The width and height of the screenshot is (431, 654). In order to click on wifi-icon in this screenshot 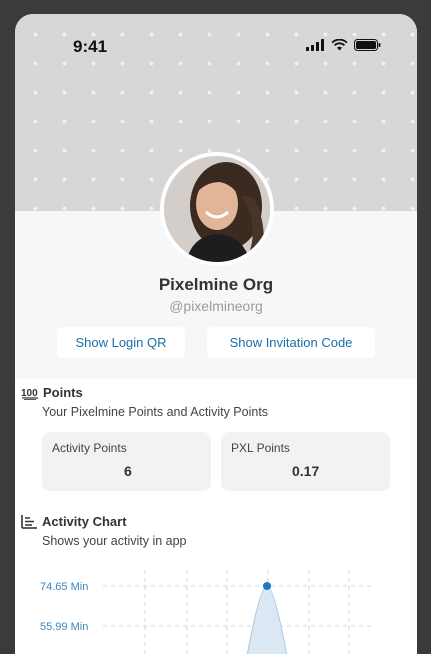, I will do `click(339, 45)`.